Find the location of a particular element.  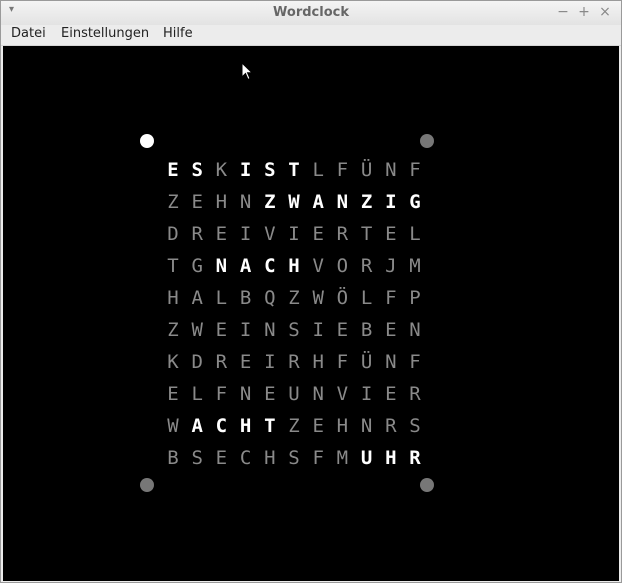

grid-letter-lit: G is located at coordinates (415, 202).